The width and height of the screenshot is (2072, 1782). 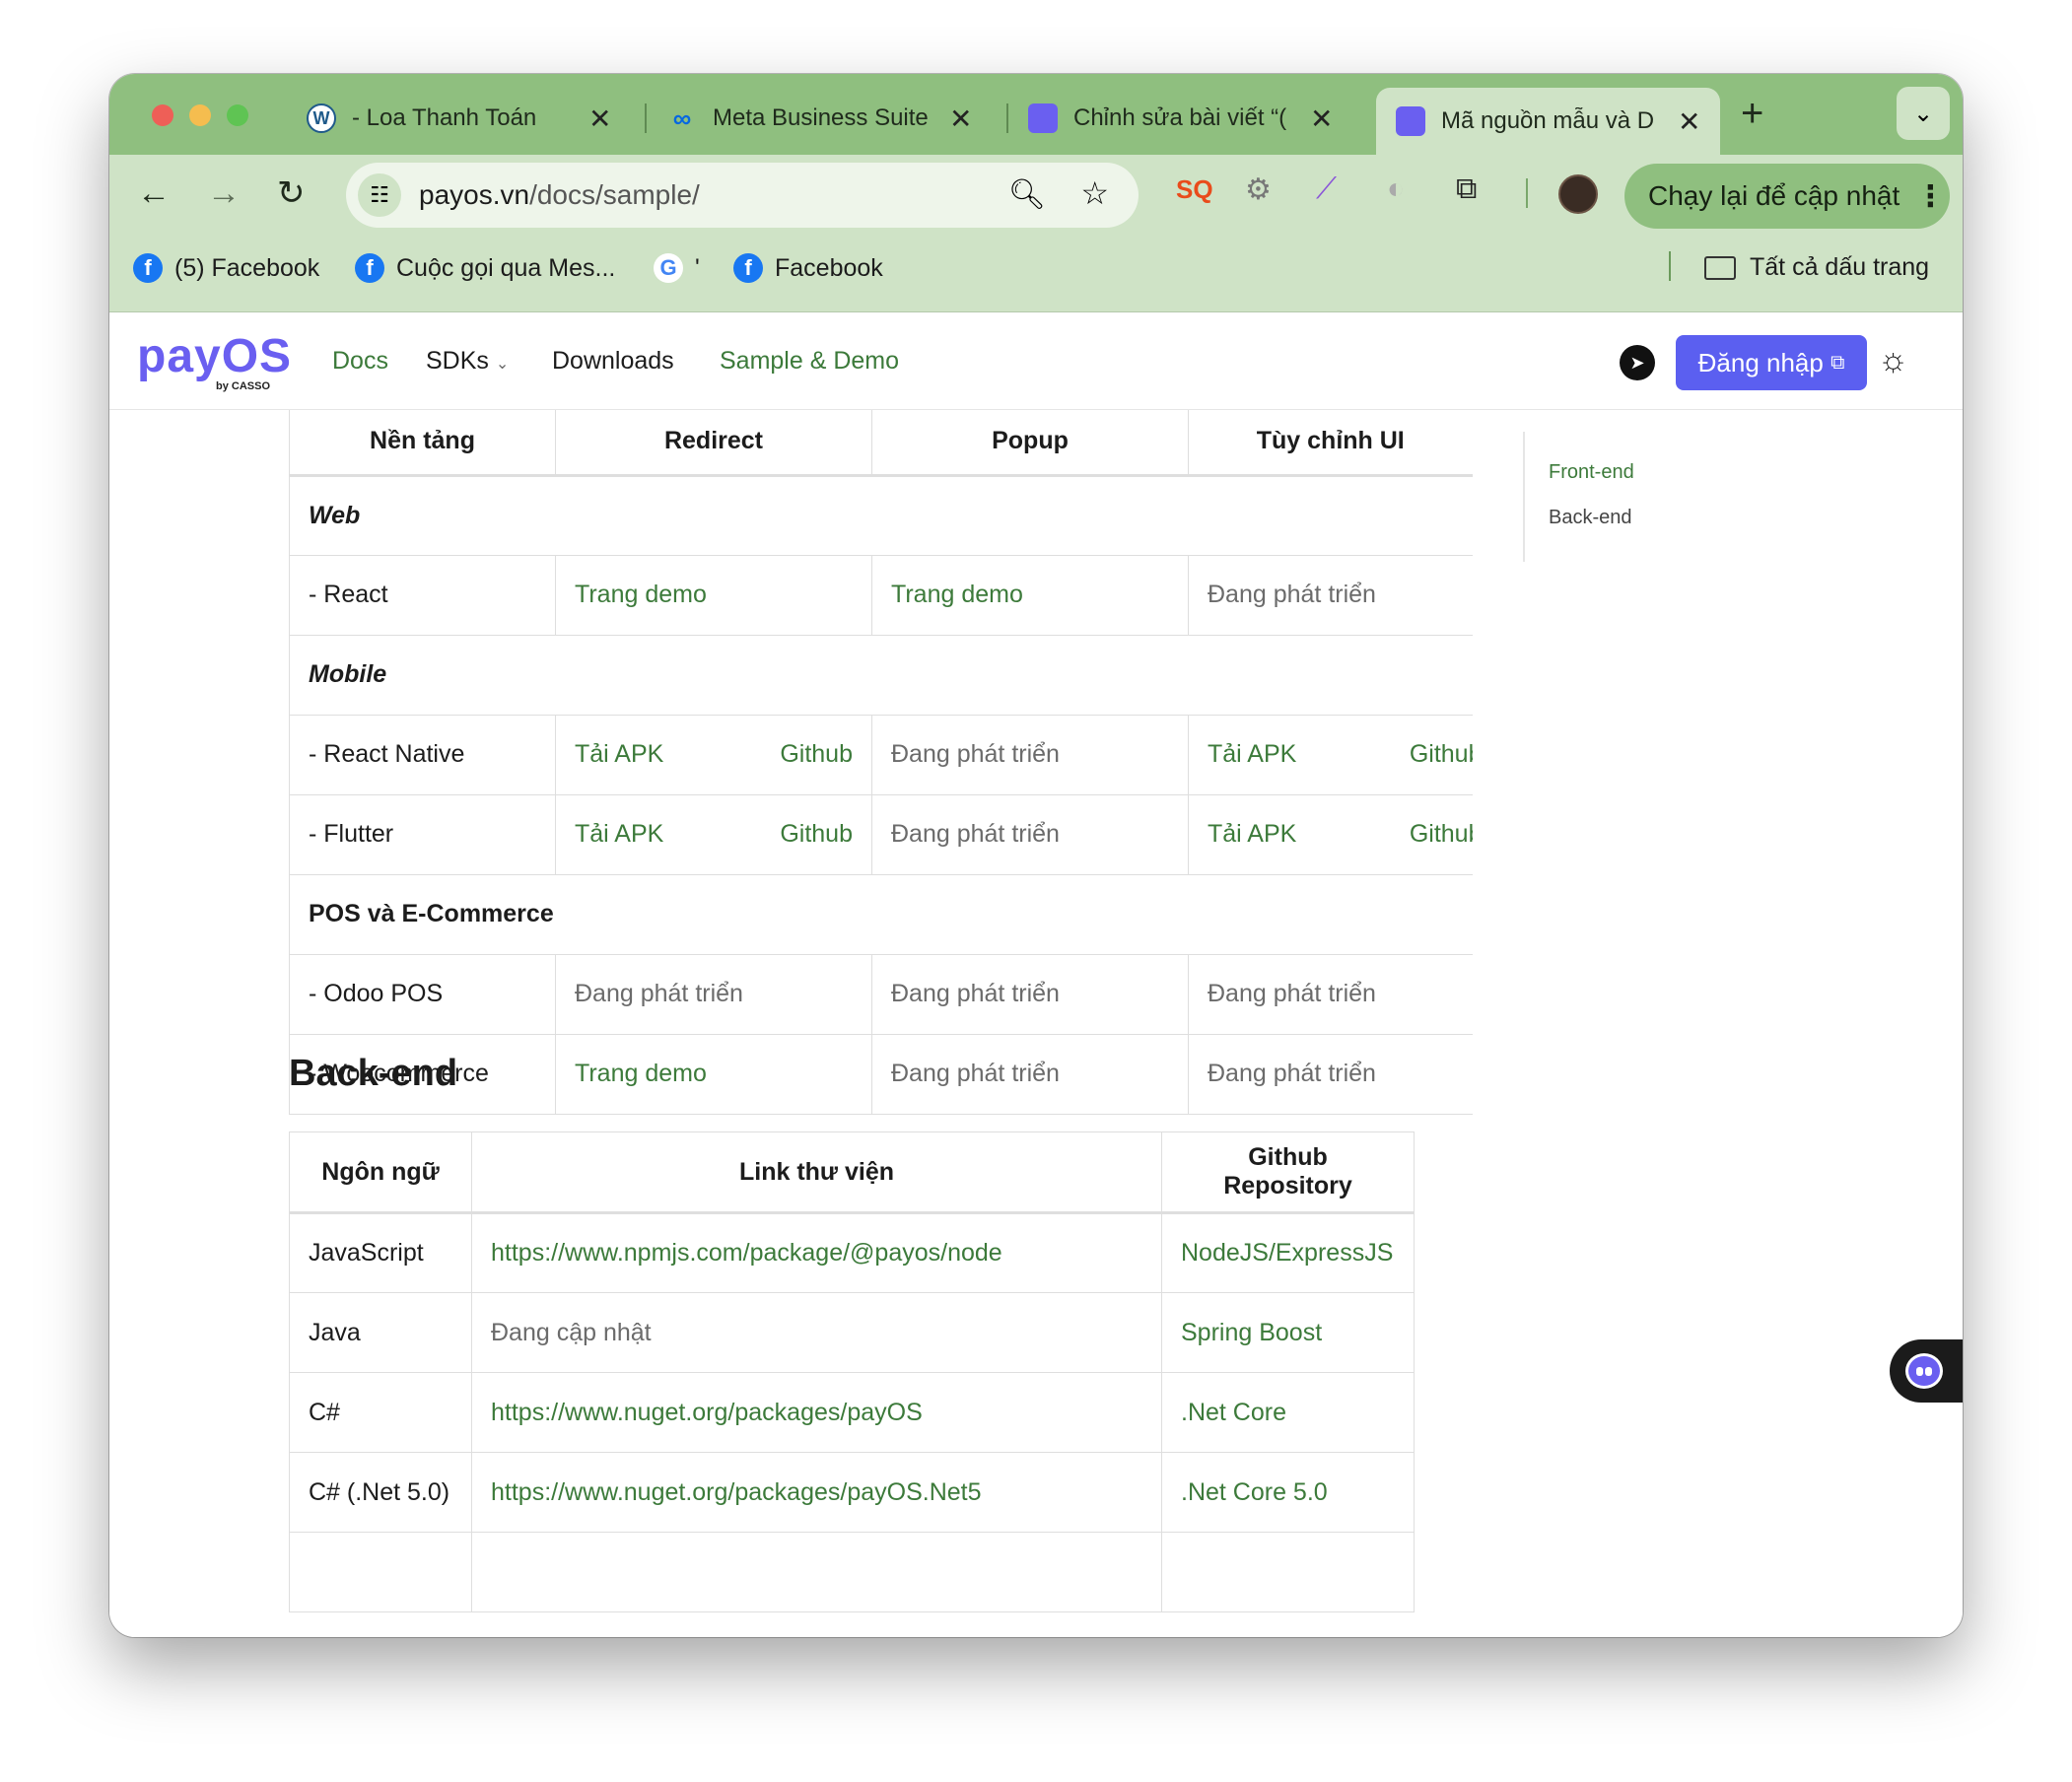 I want to click on tab-1: W - Loa Thanh Toán ✕, so click(x=459, y=118).